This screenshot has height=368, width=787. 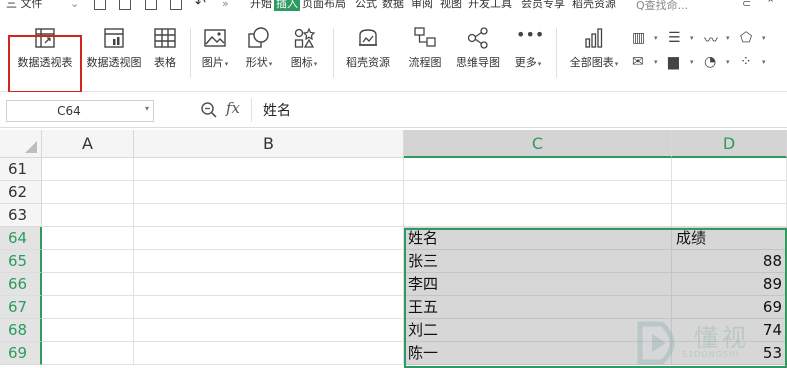 What do you see at coordinates (269, 144) in the screenshot?
I see `column-header-b: B` at bounding box center [269, 144].